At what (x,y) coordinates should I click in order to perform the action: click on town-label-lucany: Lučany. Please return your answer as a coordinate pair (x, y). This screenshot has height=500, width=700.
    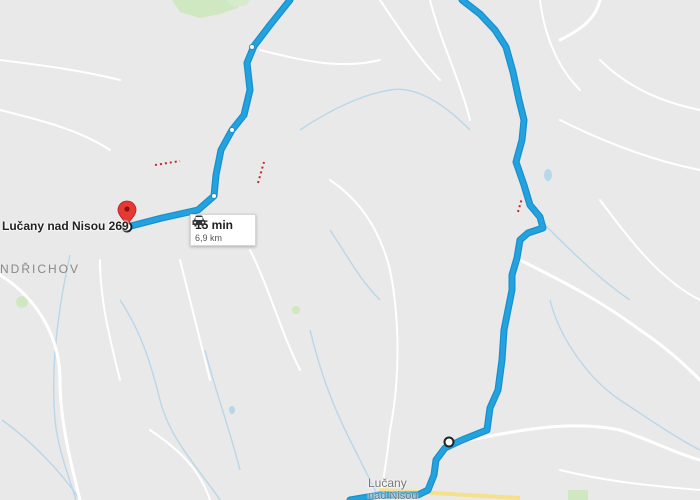
    Looking at the image, I should click on (387, 483).